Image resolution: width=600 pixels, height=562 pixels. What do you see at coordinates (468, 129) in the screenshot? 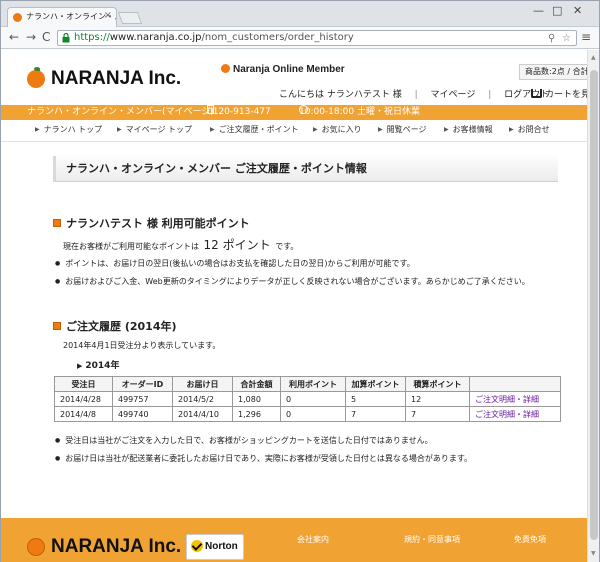
I see `subnav-item-customer-info: お客様情報` at bounding box center [468, 129].